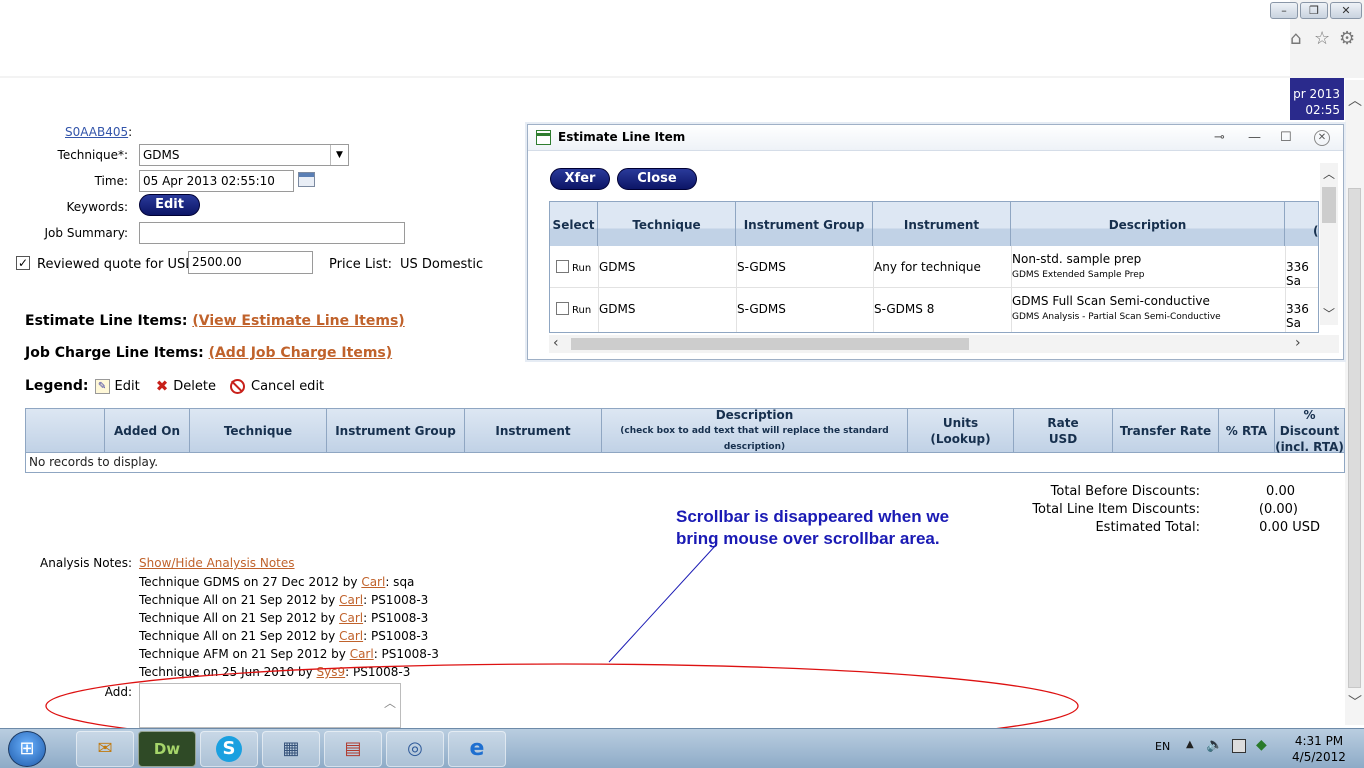 Image resolution: width=1364 pixels, height=768 pixels. I want to click on dialog-col-technique: Technique, so click(667, 224).